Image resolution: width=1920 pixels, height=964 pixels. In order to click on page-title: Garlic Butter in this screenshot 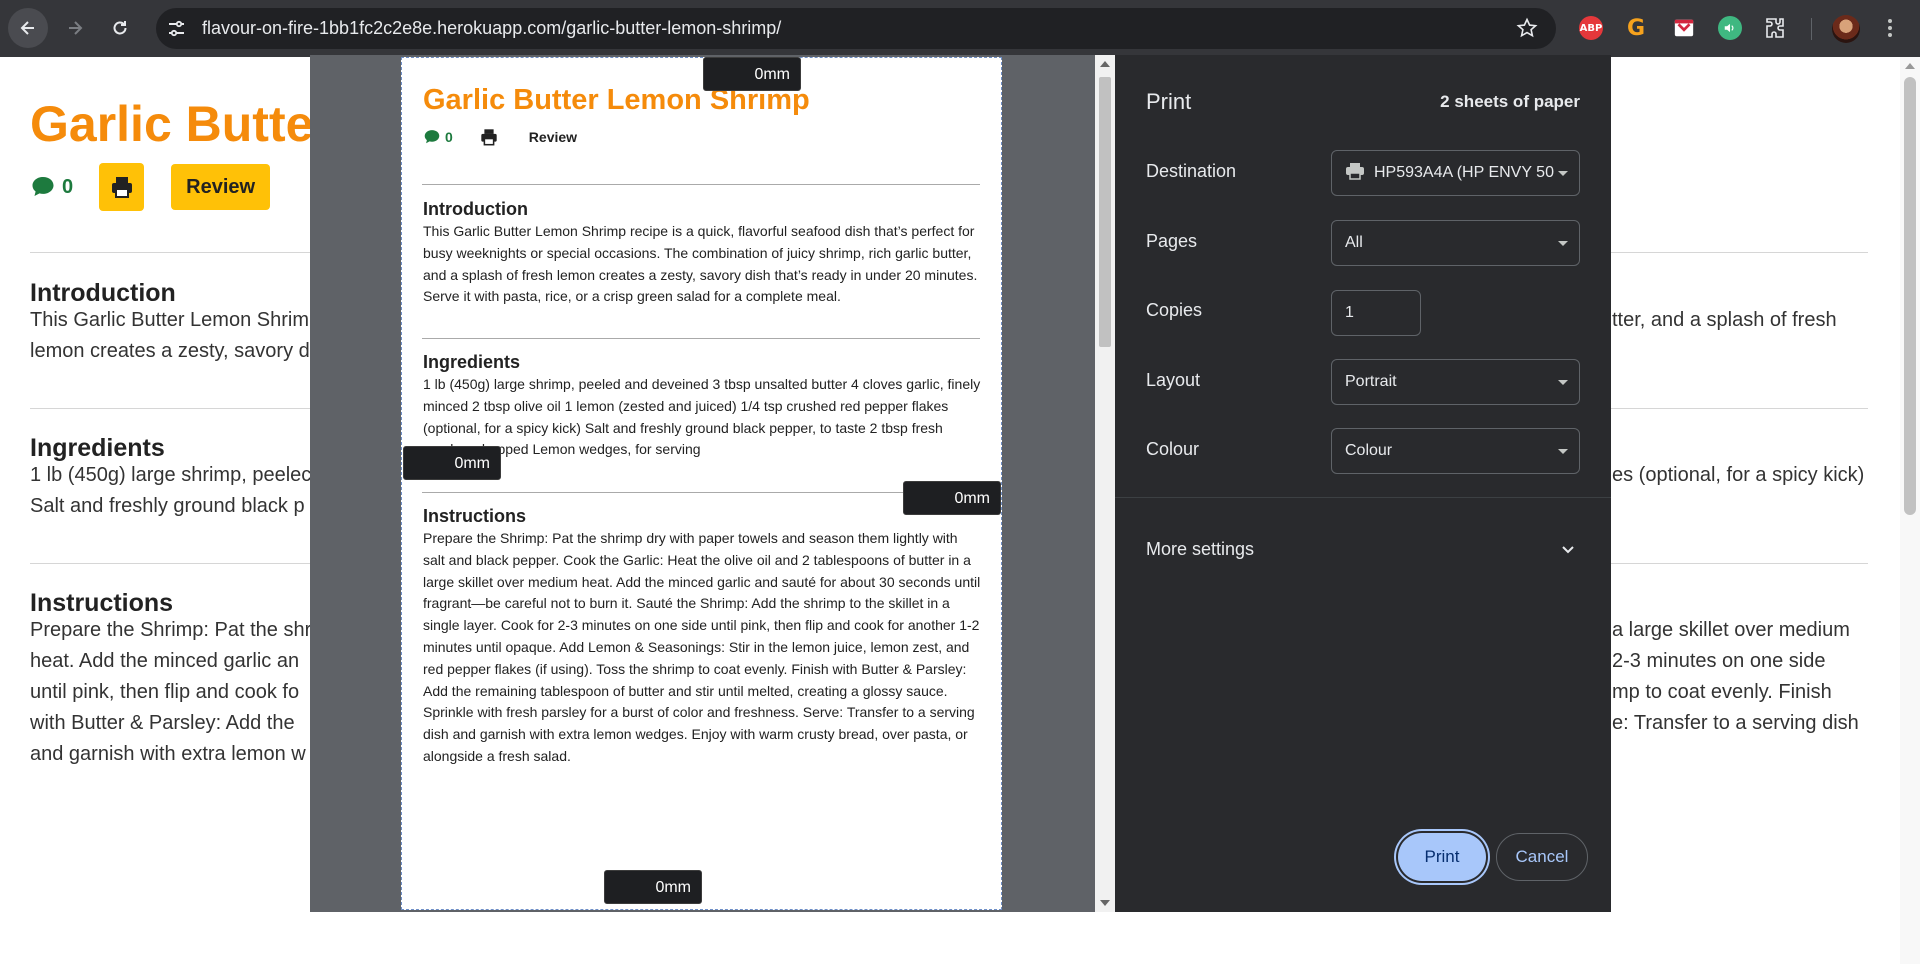, I will do `click(181, 124)`.